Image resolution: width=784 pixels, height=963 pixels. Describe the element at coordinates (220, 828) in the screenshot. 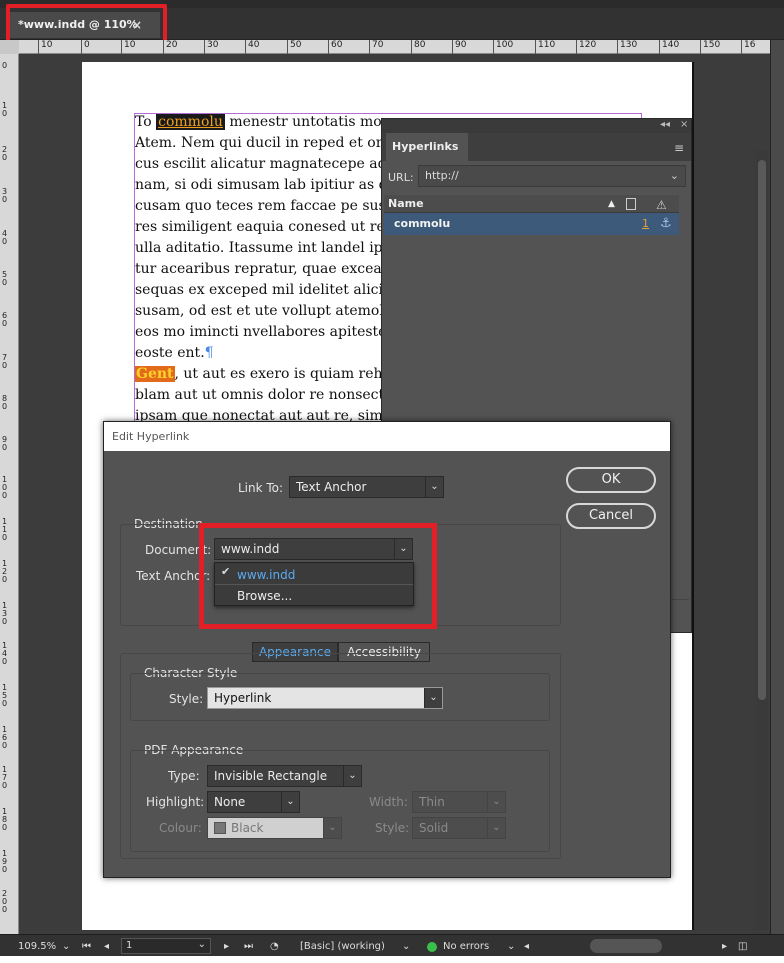

I see `colour-swatch` at that location.